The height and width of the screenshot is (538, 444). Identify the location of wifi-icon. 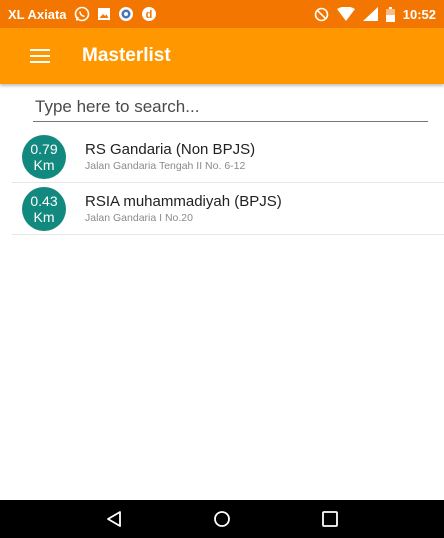
(345, 14).